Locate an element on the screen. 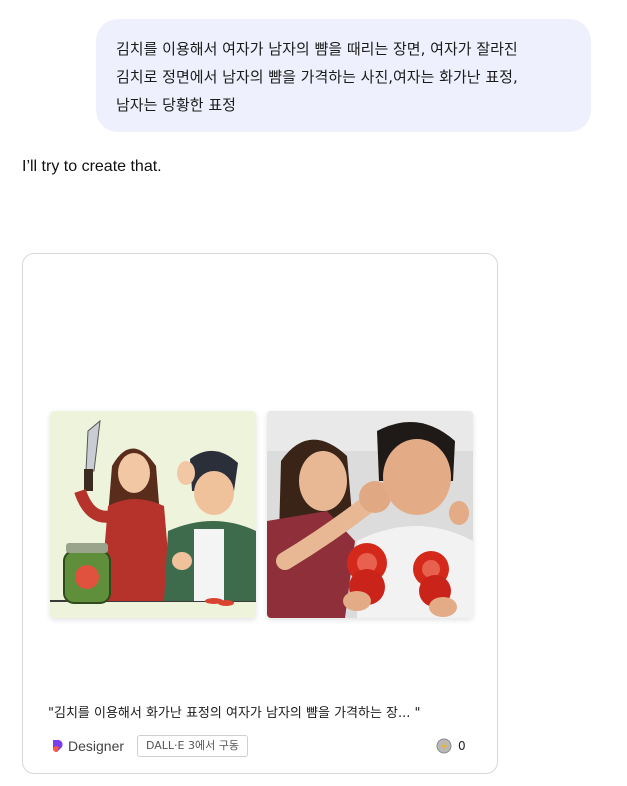 This screenshot has width=627, height=786. dalle-badge: DALL·E 3에서 구동 is located at coordinates (192, 746).